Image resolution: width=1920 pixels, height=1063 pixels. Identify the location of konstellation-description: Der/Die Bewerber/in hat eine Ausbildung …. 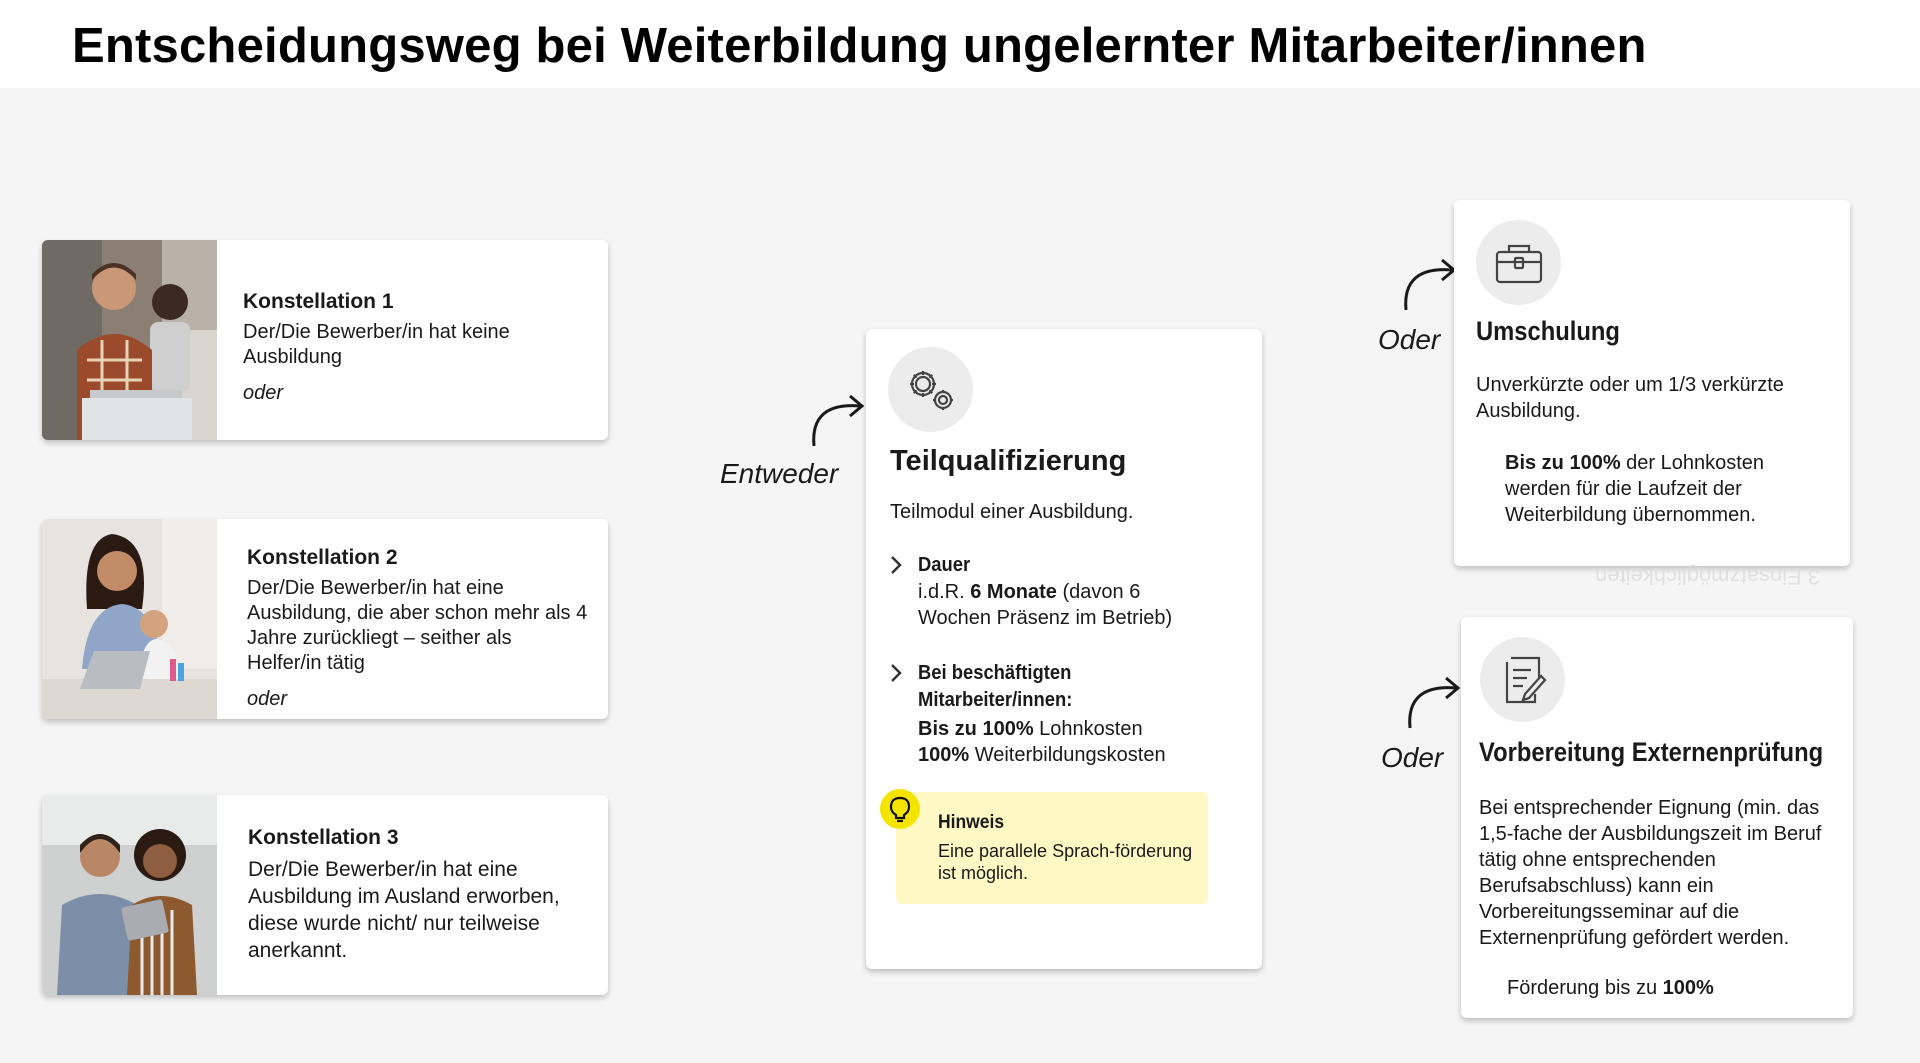
(404, 910).